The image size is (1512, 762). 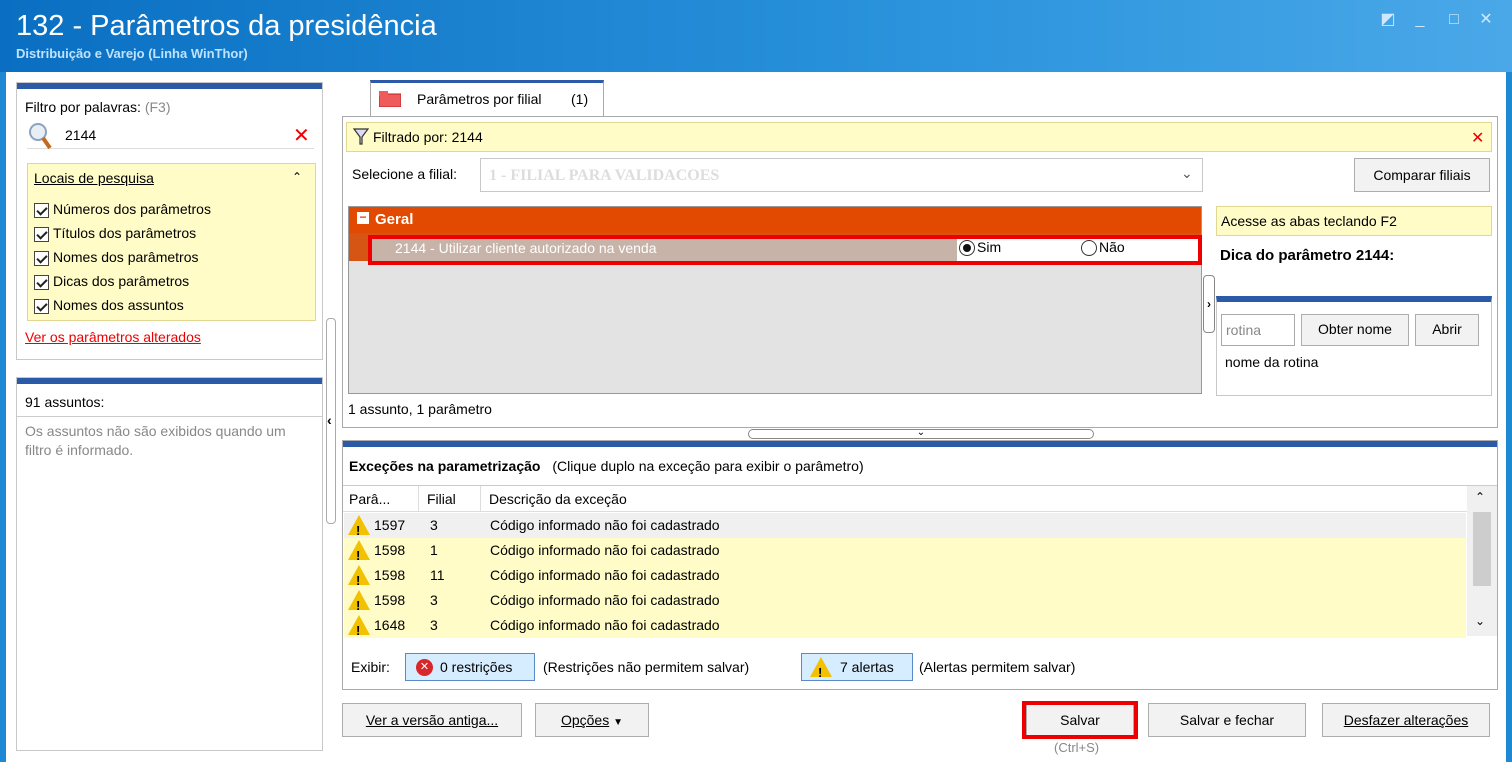 What do you see at coordinates (1480, 621) in the screenshot?
I see `scroll-down-icon: ⌄` at bounding box center [1480, 621].